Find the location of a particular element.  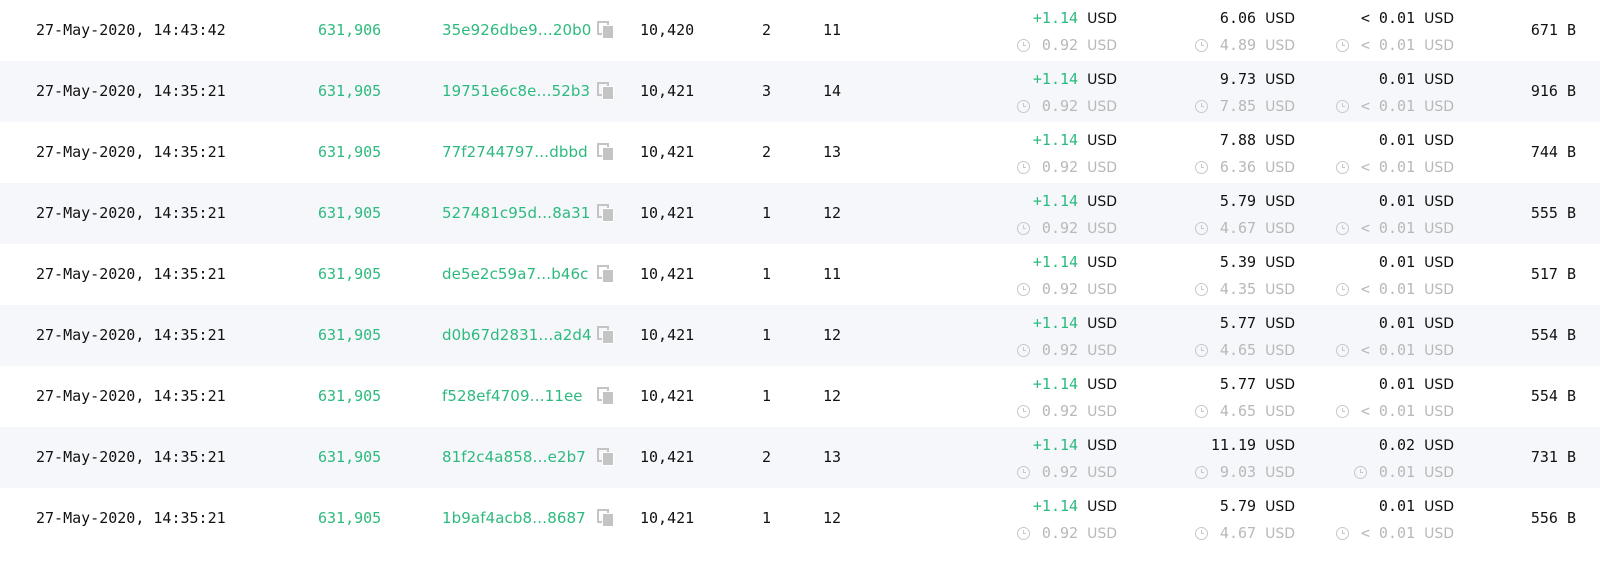

block-link: 631,906 is located at coordinates (349, 30).